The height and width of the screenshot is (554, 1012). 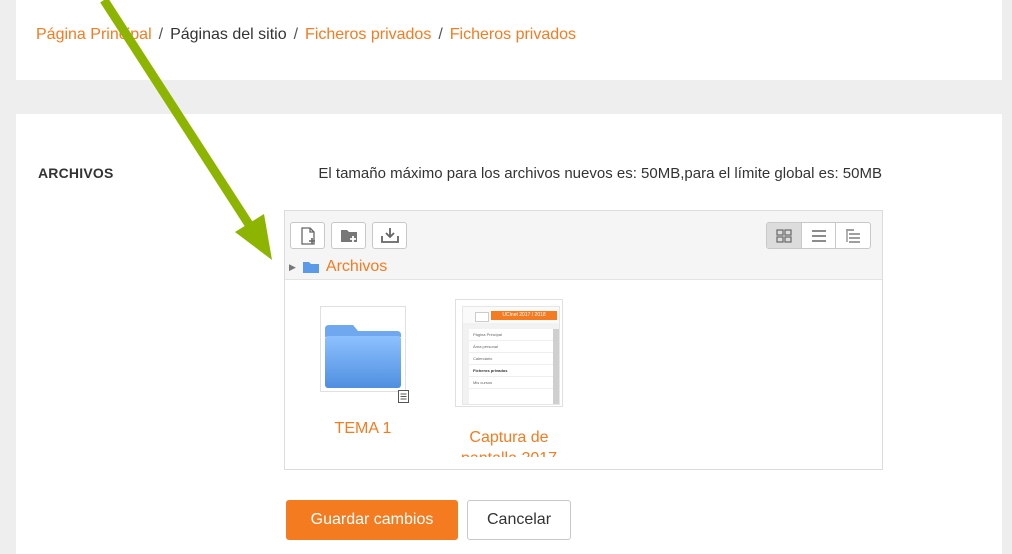 I want to click on list-view-icon, so click(x=818, y=235).